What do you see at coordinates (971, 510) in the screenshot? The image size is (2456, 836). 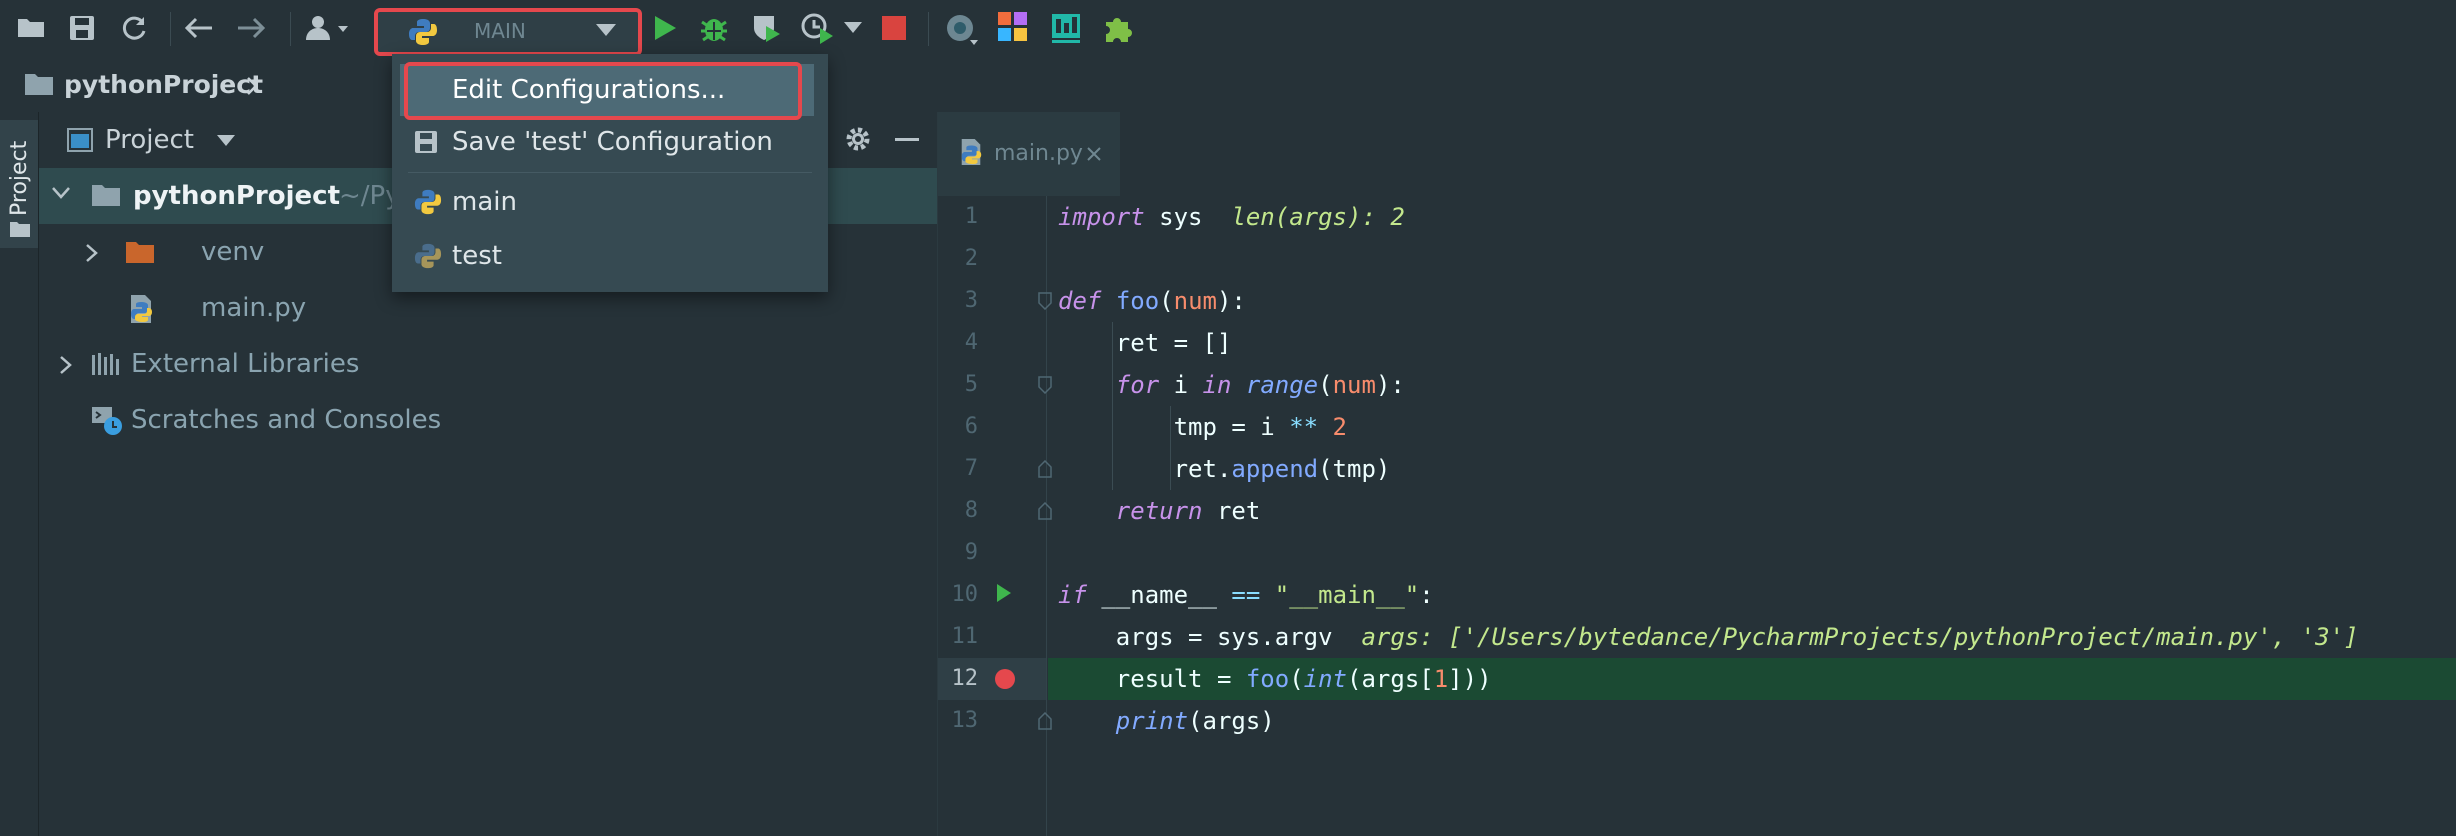 I see `line-number: 8` at bounding box center [971, 510].